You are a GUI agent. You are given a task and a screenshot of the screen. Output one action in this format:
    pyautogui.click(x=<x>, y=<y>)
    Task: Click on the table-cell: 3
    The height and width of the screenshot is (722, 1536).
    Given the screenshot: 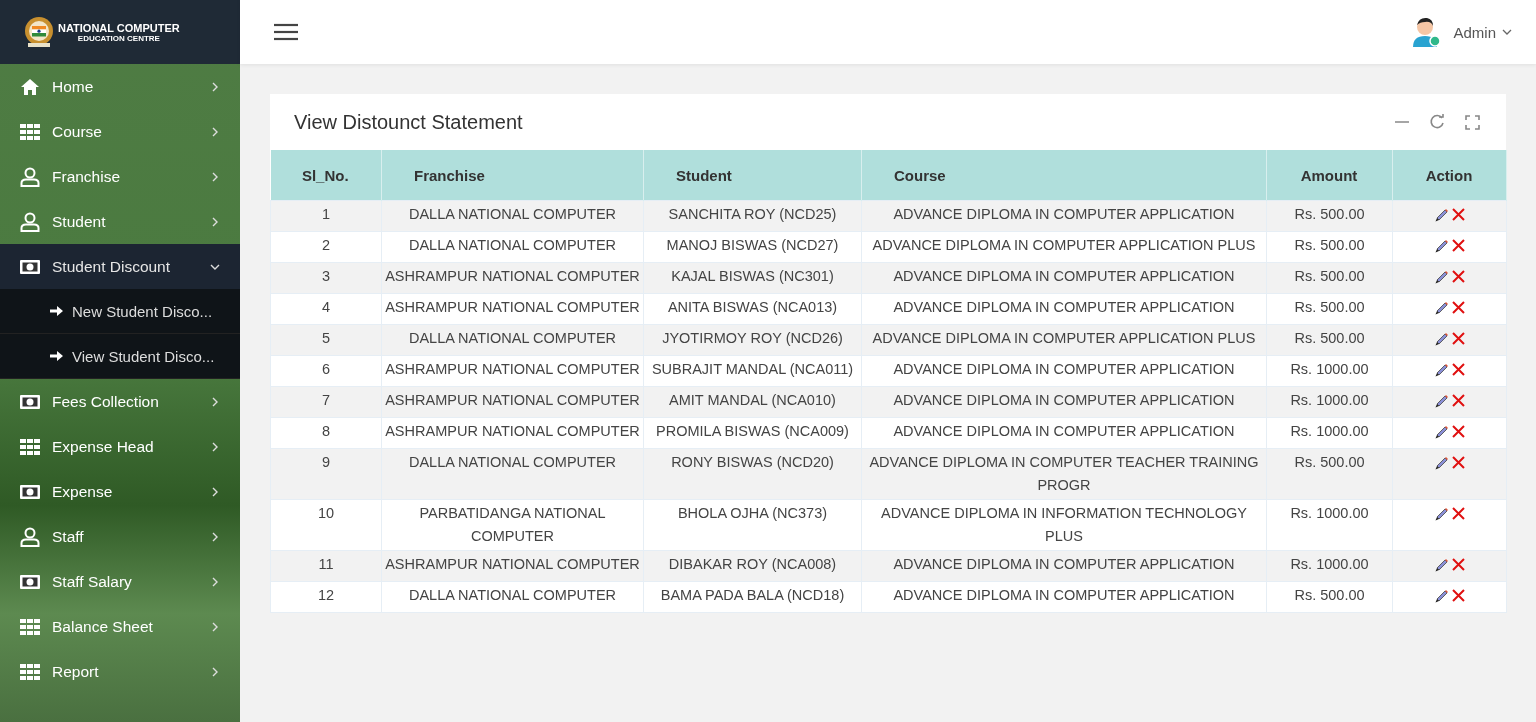 What is the action you would take?
    pyautogui.click(x=326, y=278)
    